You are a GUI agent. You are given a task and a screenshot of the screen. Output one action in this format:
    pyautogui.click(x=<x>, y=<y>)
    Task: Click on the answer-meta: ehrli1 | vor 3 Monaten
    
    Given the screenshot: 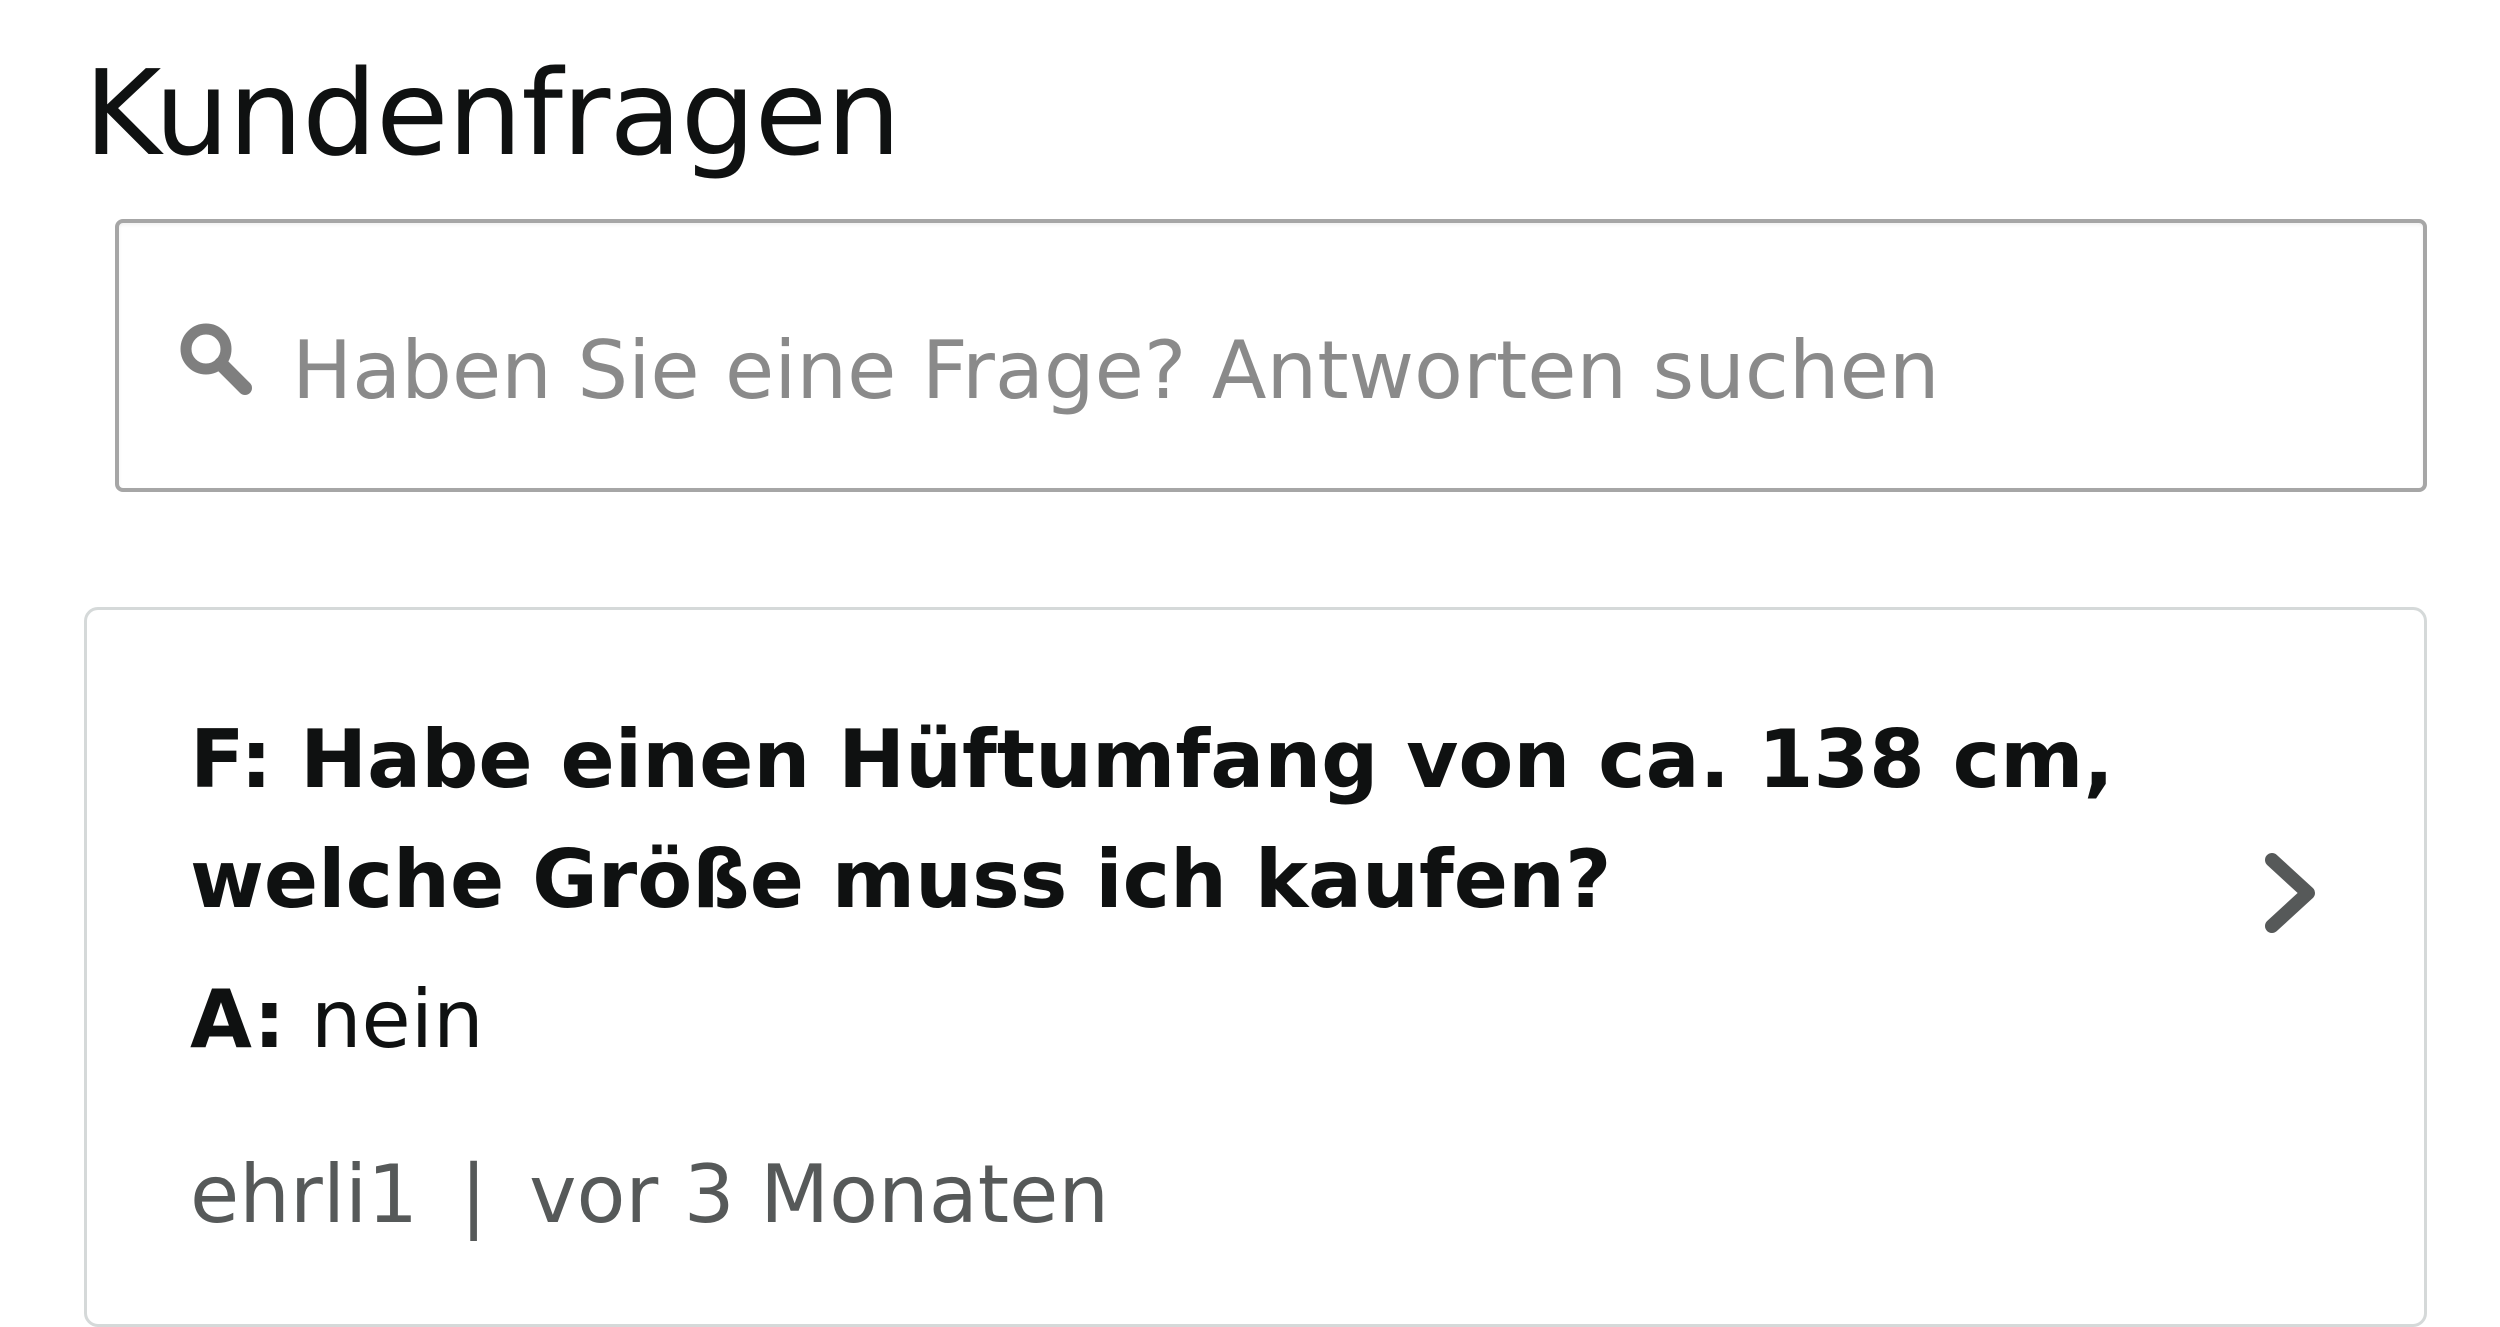 What is the action you would take?
    pyautogui.click(x=649, y=1195)
    